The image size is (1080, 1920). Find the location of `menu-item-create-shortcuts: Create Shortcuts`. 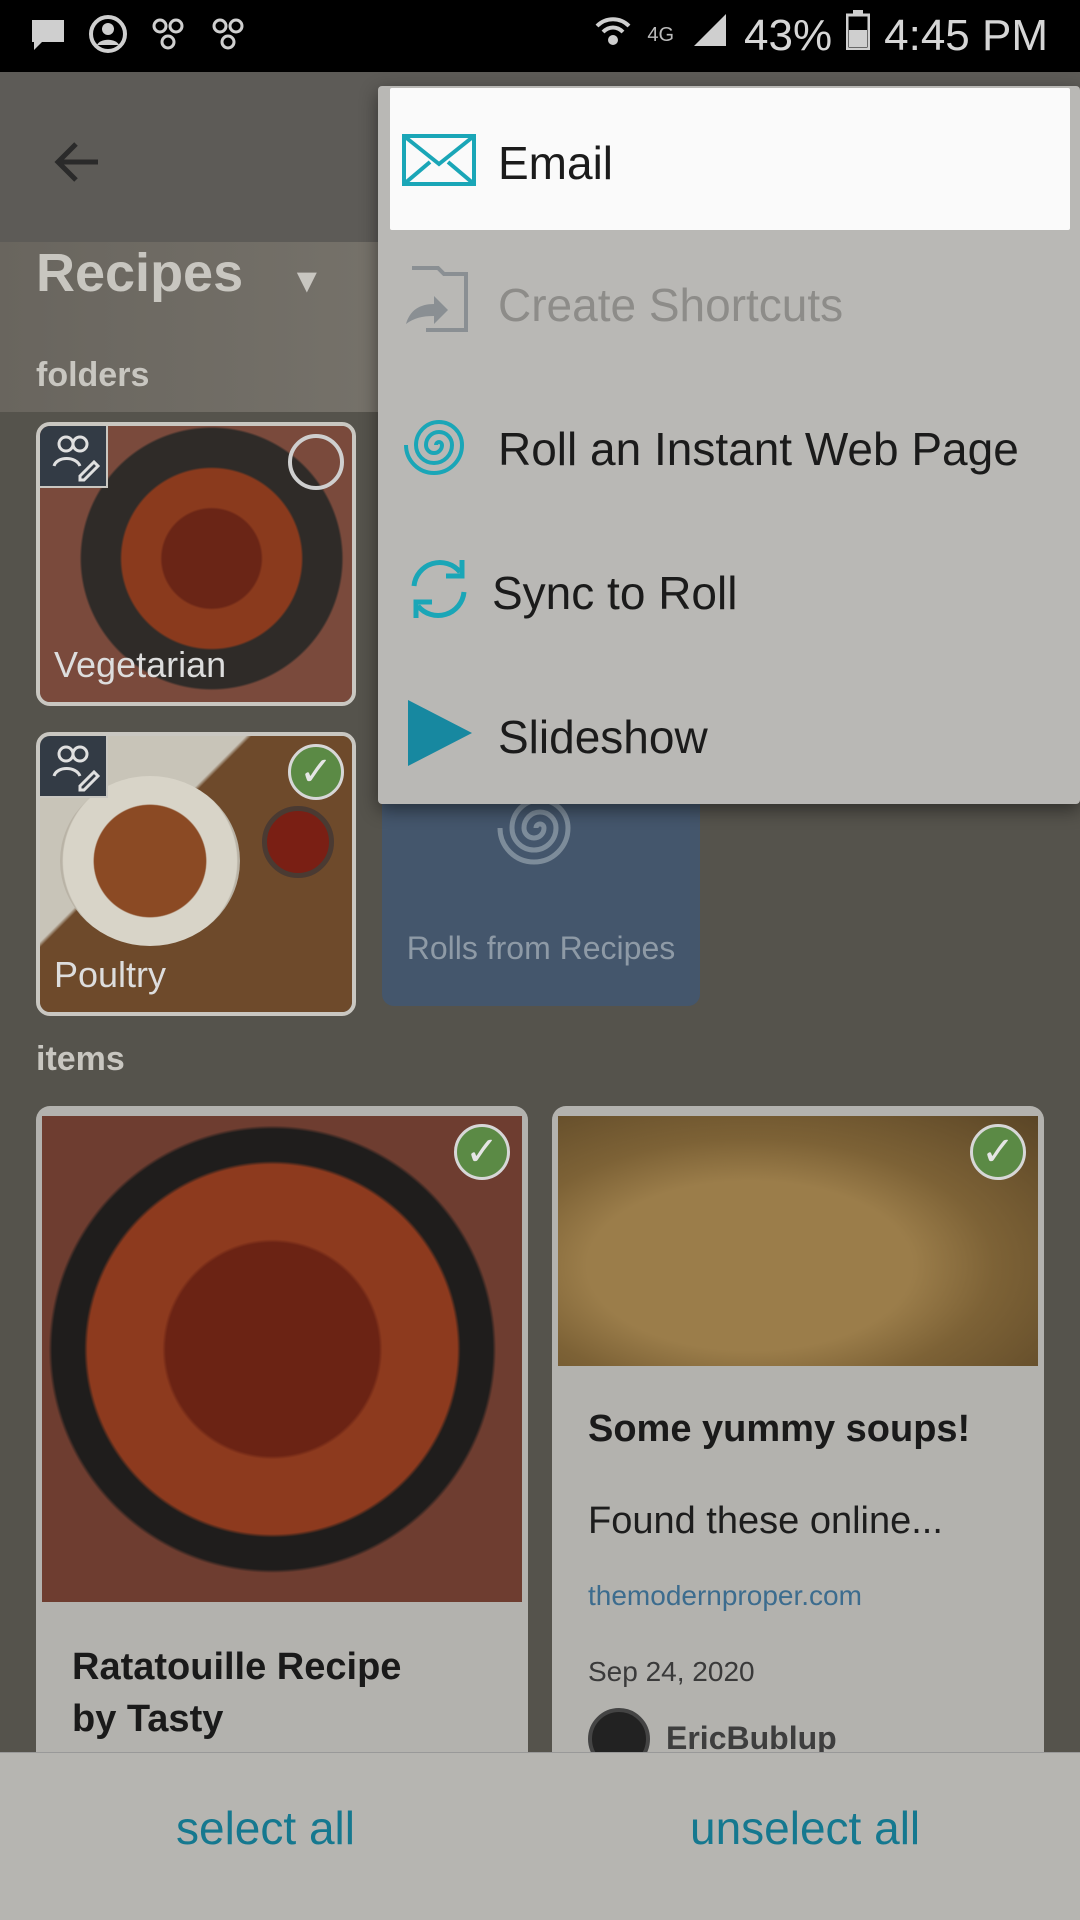

menu-item-create-shortcuts: Create Shortcuts is located at coordinates (729, 301).